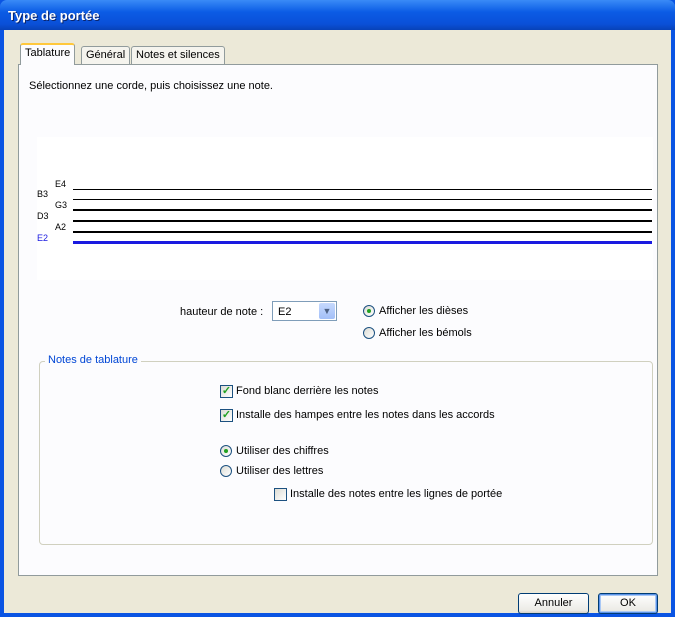 The width and height of the screenshot is (675, 617). Describe the element at coordinates (48, 54) in the screenshot. I see `tab-tablature: Tablature` at that location.